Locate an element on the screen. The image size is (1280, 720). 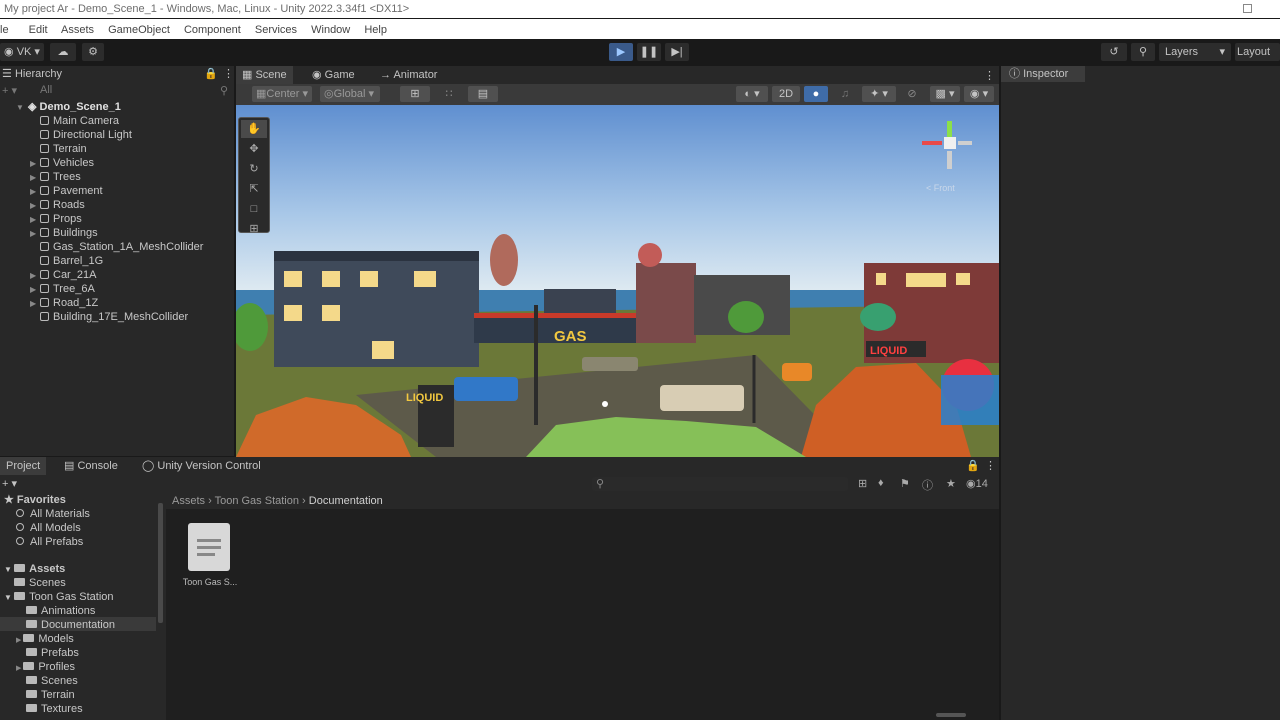
info-icon: ⓘ is located at coordinates (927, 485).